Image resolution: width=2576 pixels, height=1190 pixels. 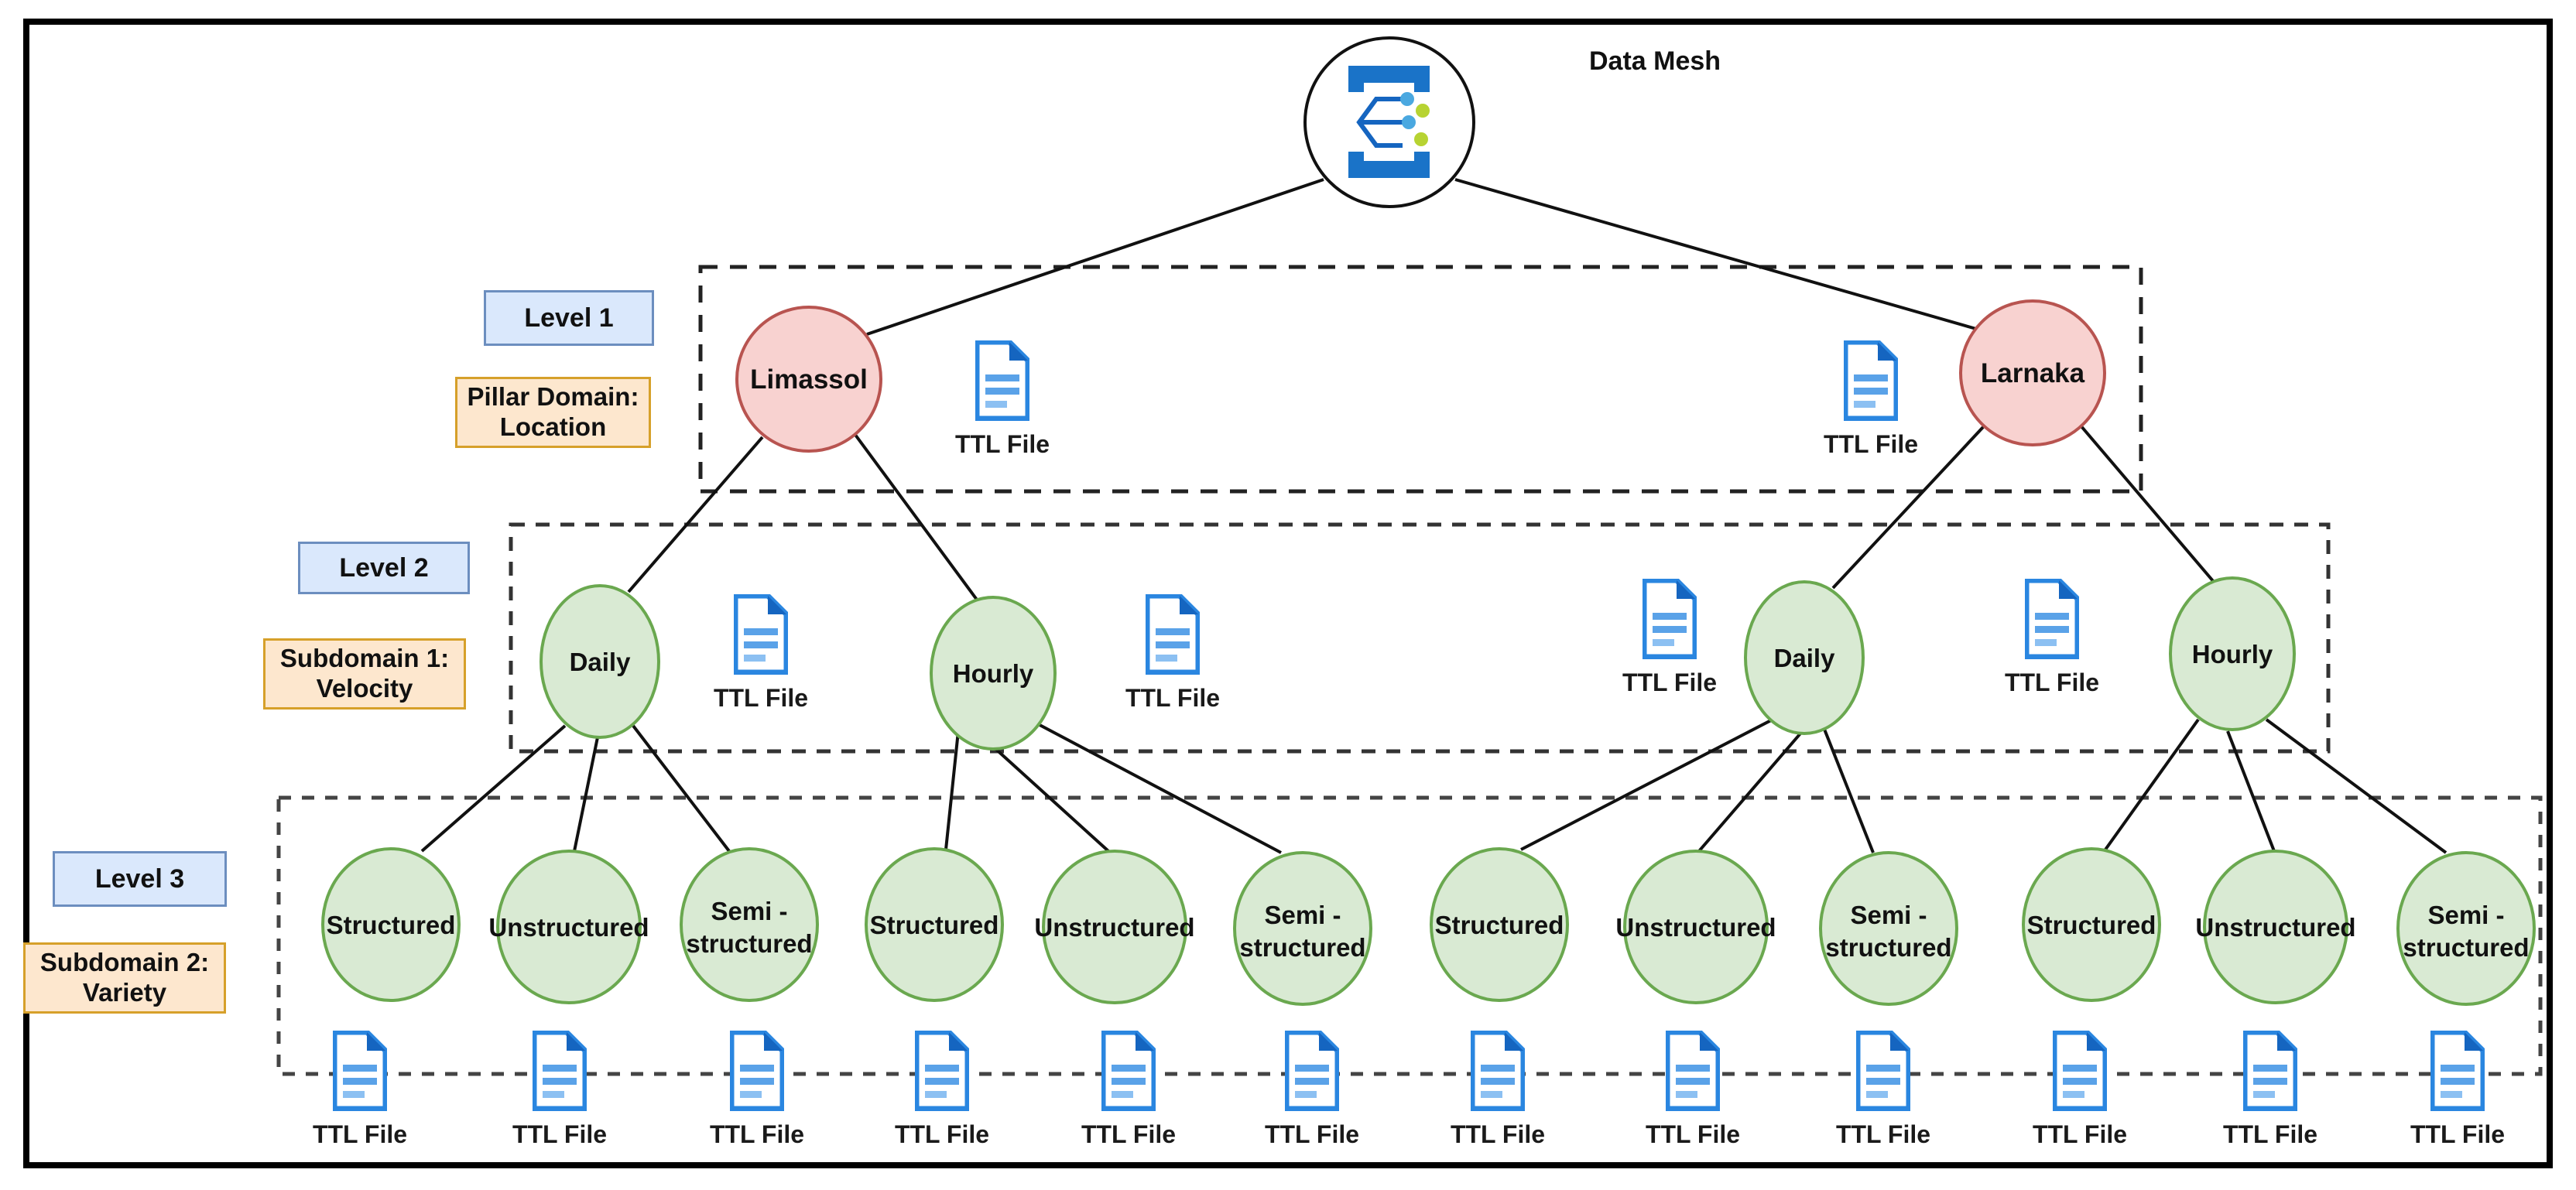 I want to click on level3-node-7: Structured, so click(x=1499, y=924).